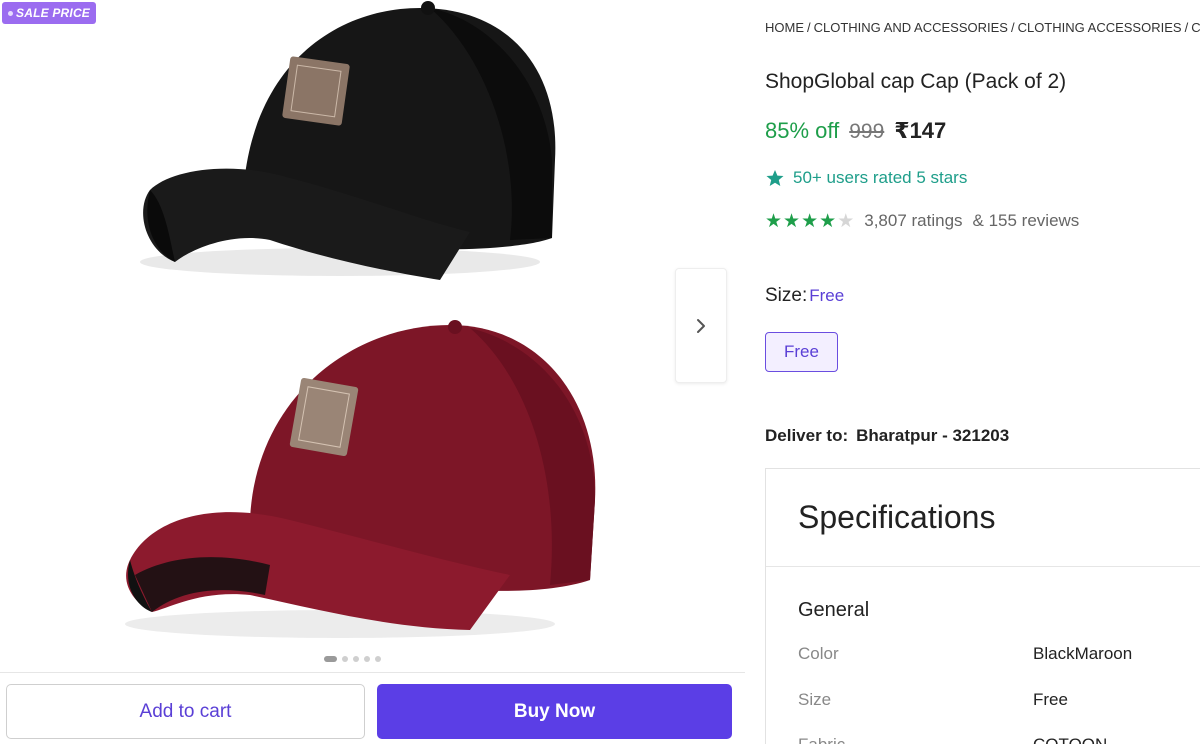 The width and height of the screenshot is (1200, 744). What do you see at coordinates (807, 435) in the screenshot?
I see `deliver-to-label: Deliver to:` at bounding box center [807, 435].